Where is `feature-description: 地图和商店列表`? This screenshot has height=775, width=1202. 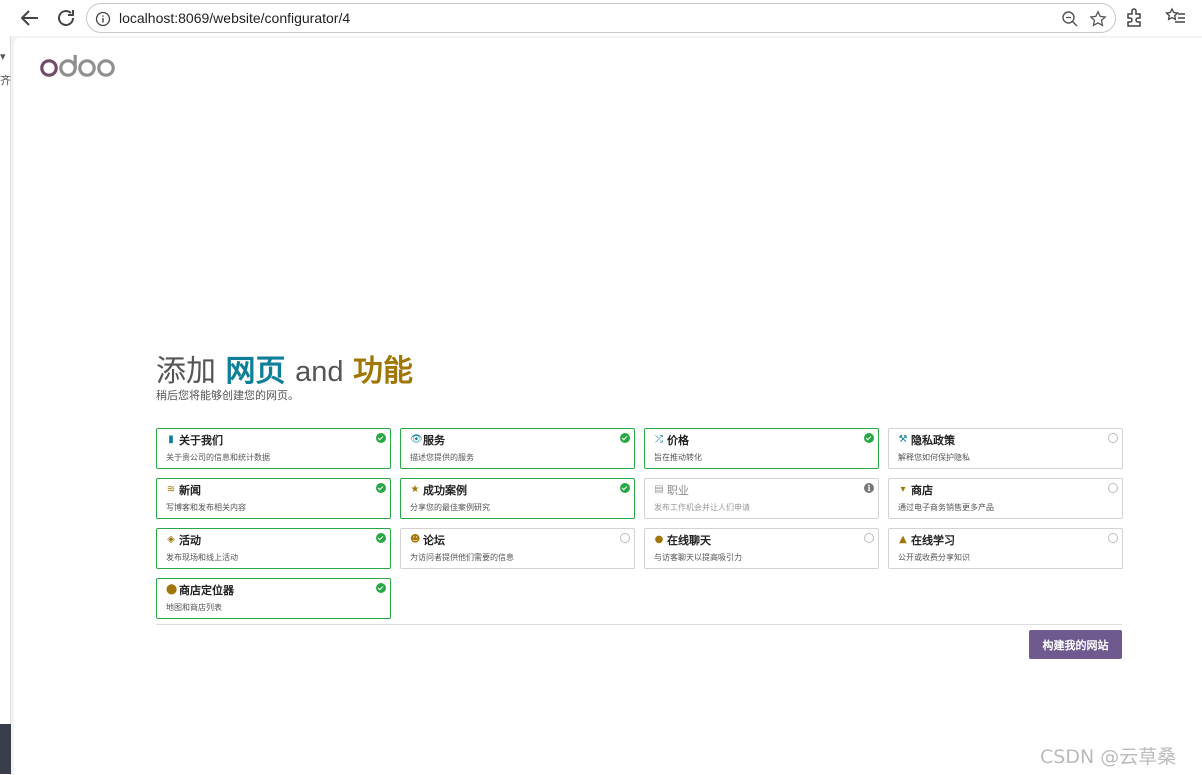
feature-description: 地图和商店列表 is located at coordinates (194, 607).